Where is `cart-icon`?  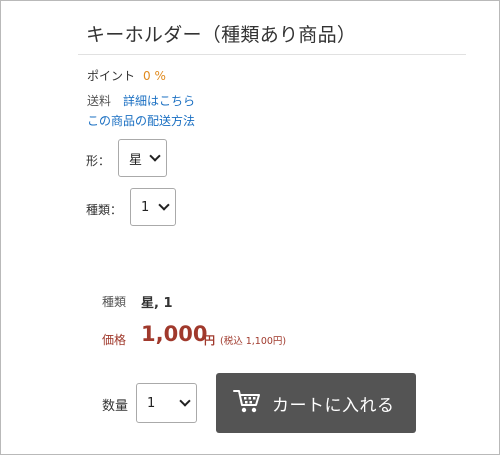 cart-icon is located at coordinates (247, 403).